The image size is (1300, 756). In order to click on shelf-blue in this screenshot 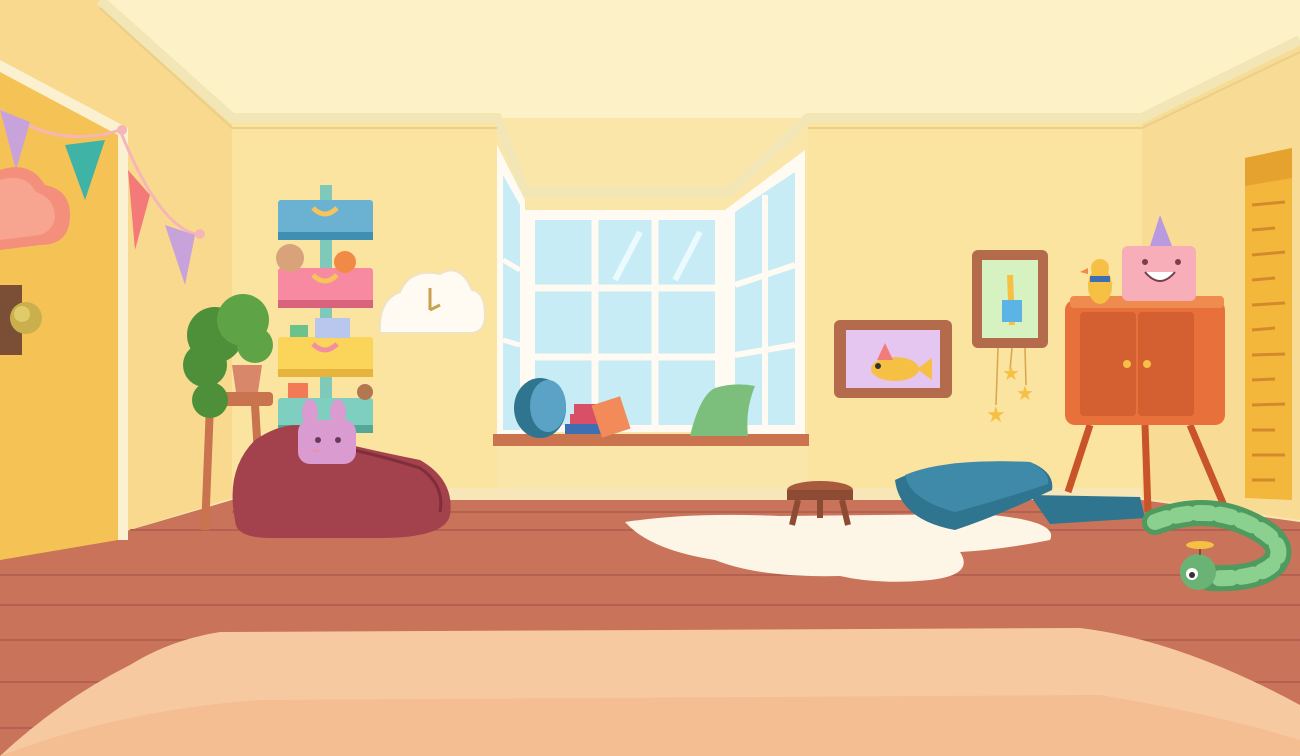, I will do `click(325, 220)`.